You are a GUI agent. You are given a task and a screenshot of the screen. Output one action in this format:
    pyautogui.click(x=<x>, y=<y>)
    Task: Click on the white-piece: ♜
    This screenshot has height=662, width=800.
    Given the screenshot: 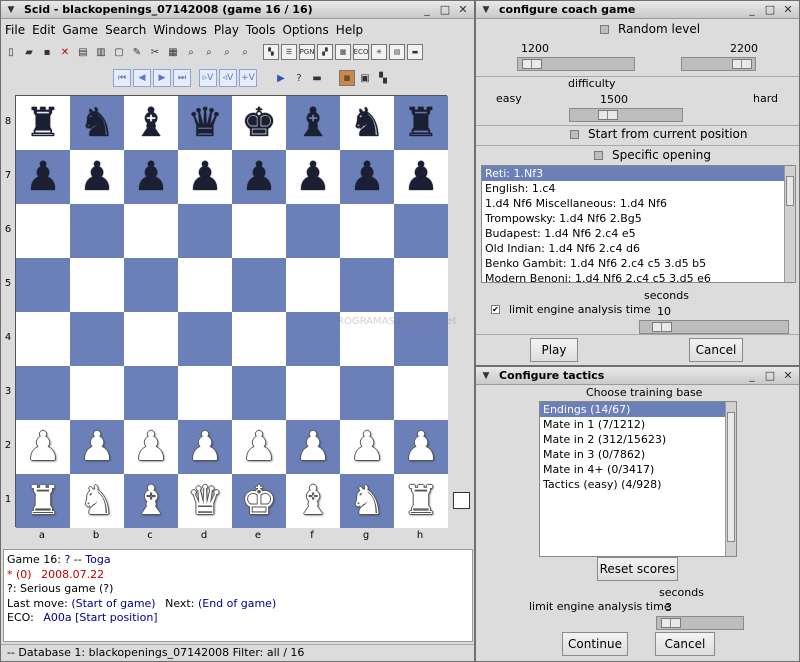 What is the action you would take?
    pyautogui.click(x=421, y=501)
    